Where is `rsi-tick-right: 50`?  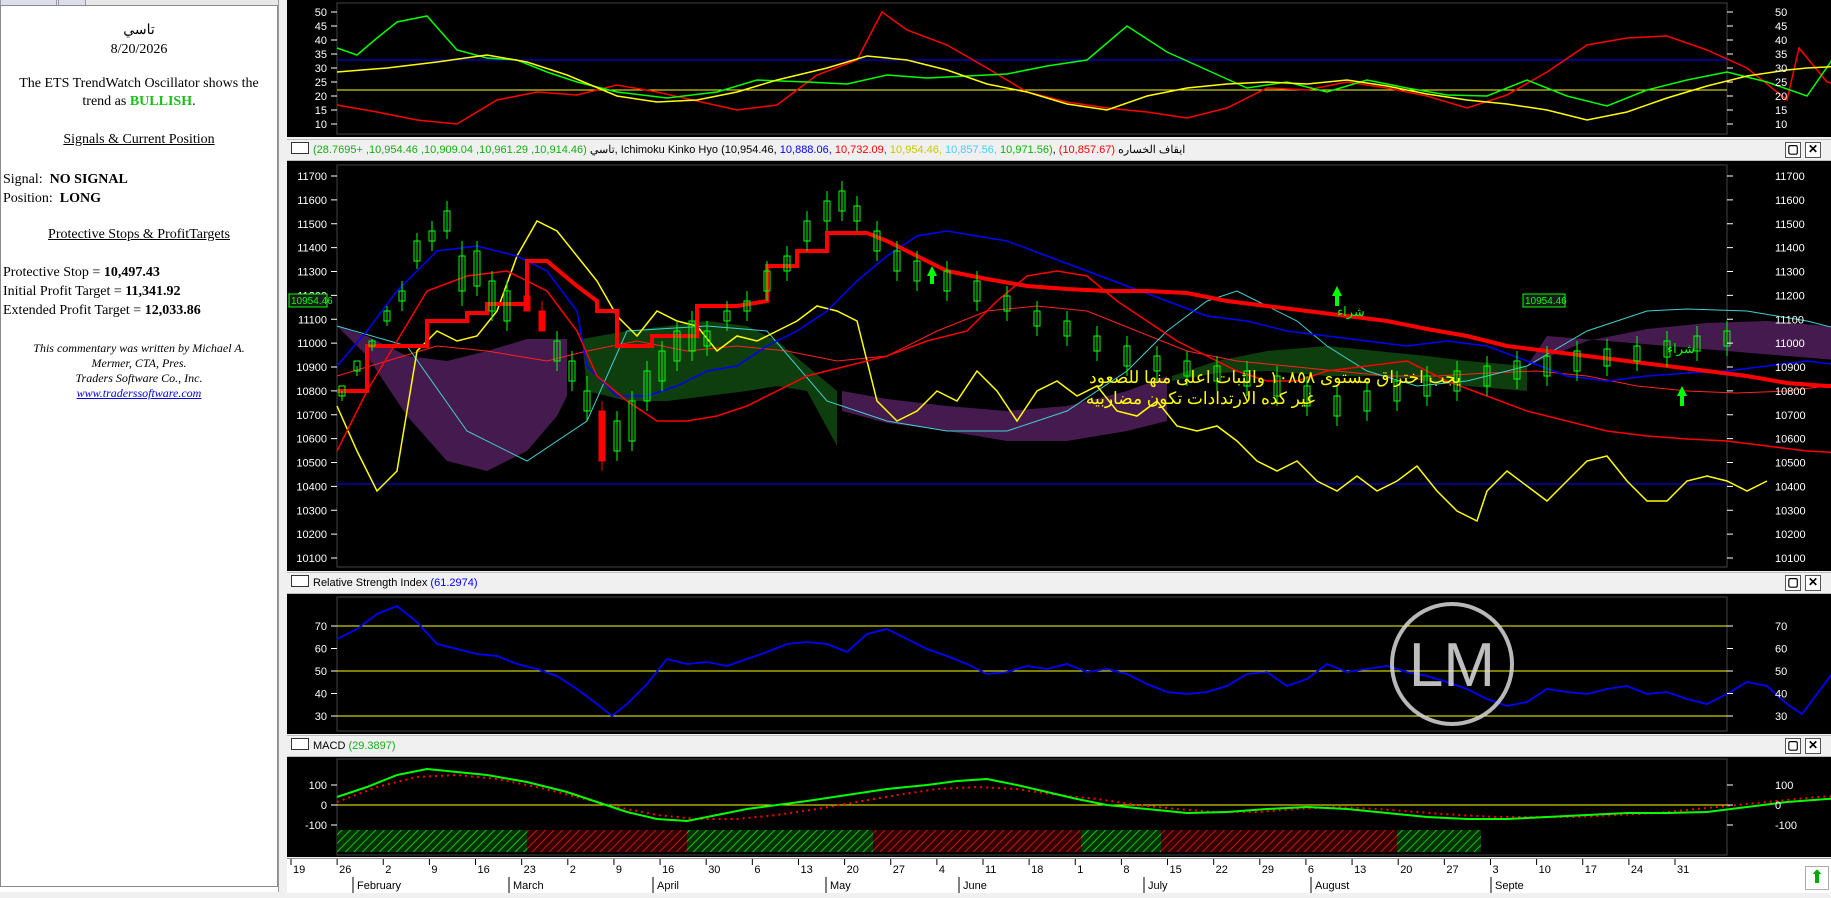 rsi-tick-right: 50 is located at coordinates (1781, 672).